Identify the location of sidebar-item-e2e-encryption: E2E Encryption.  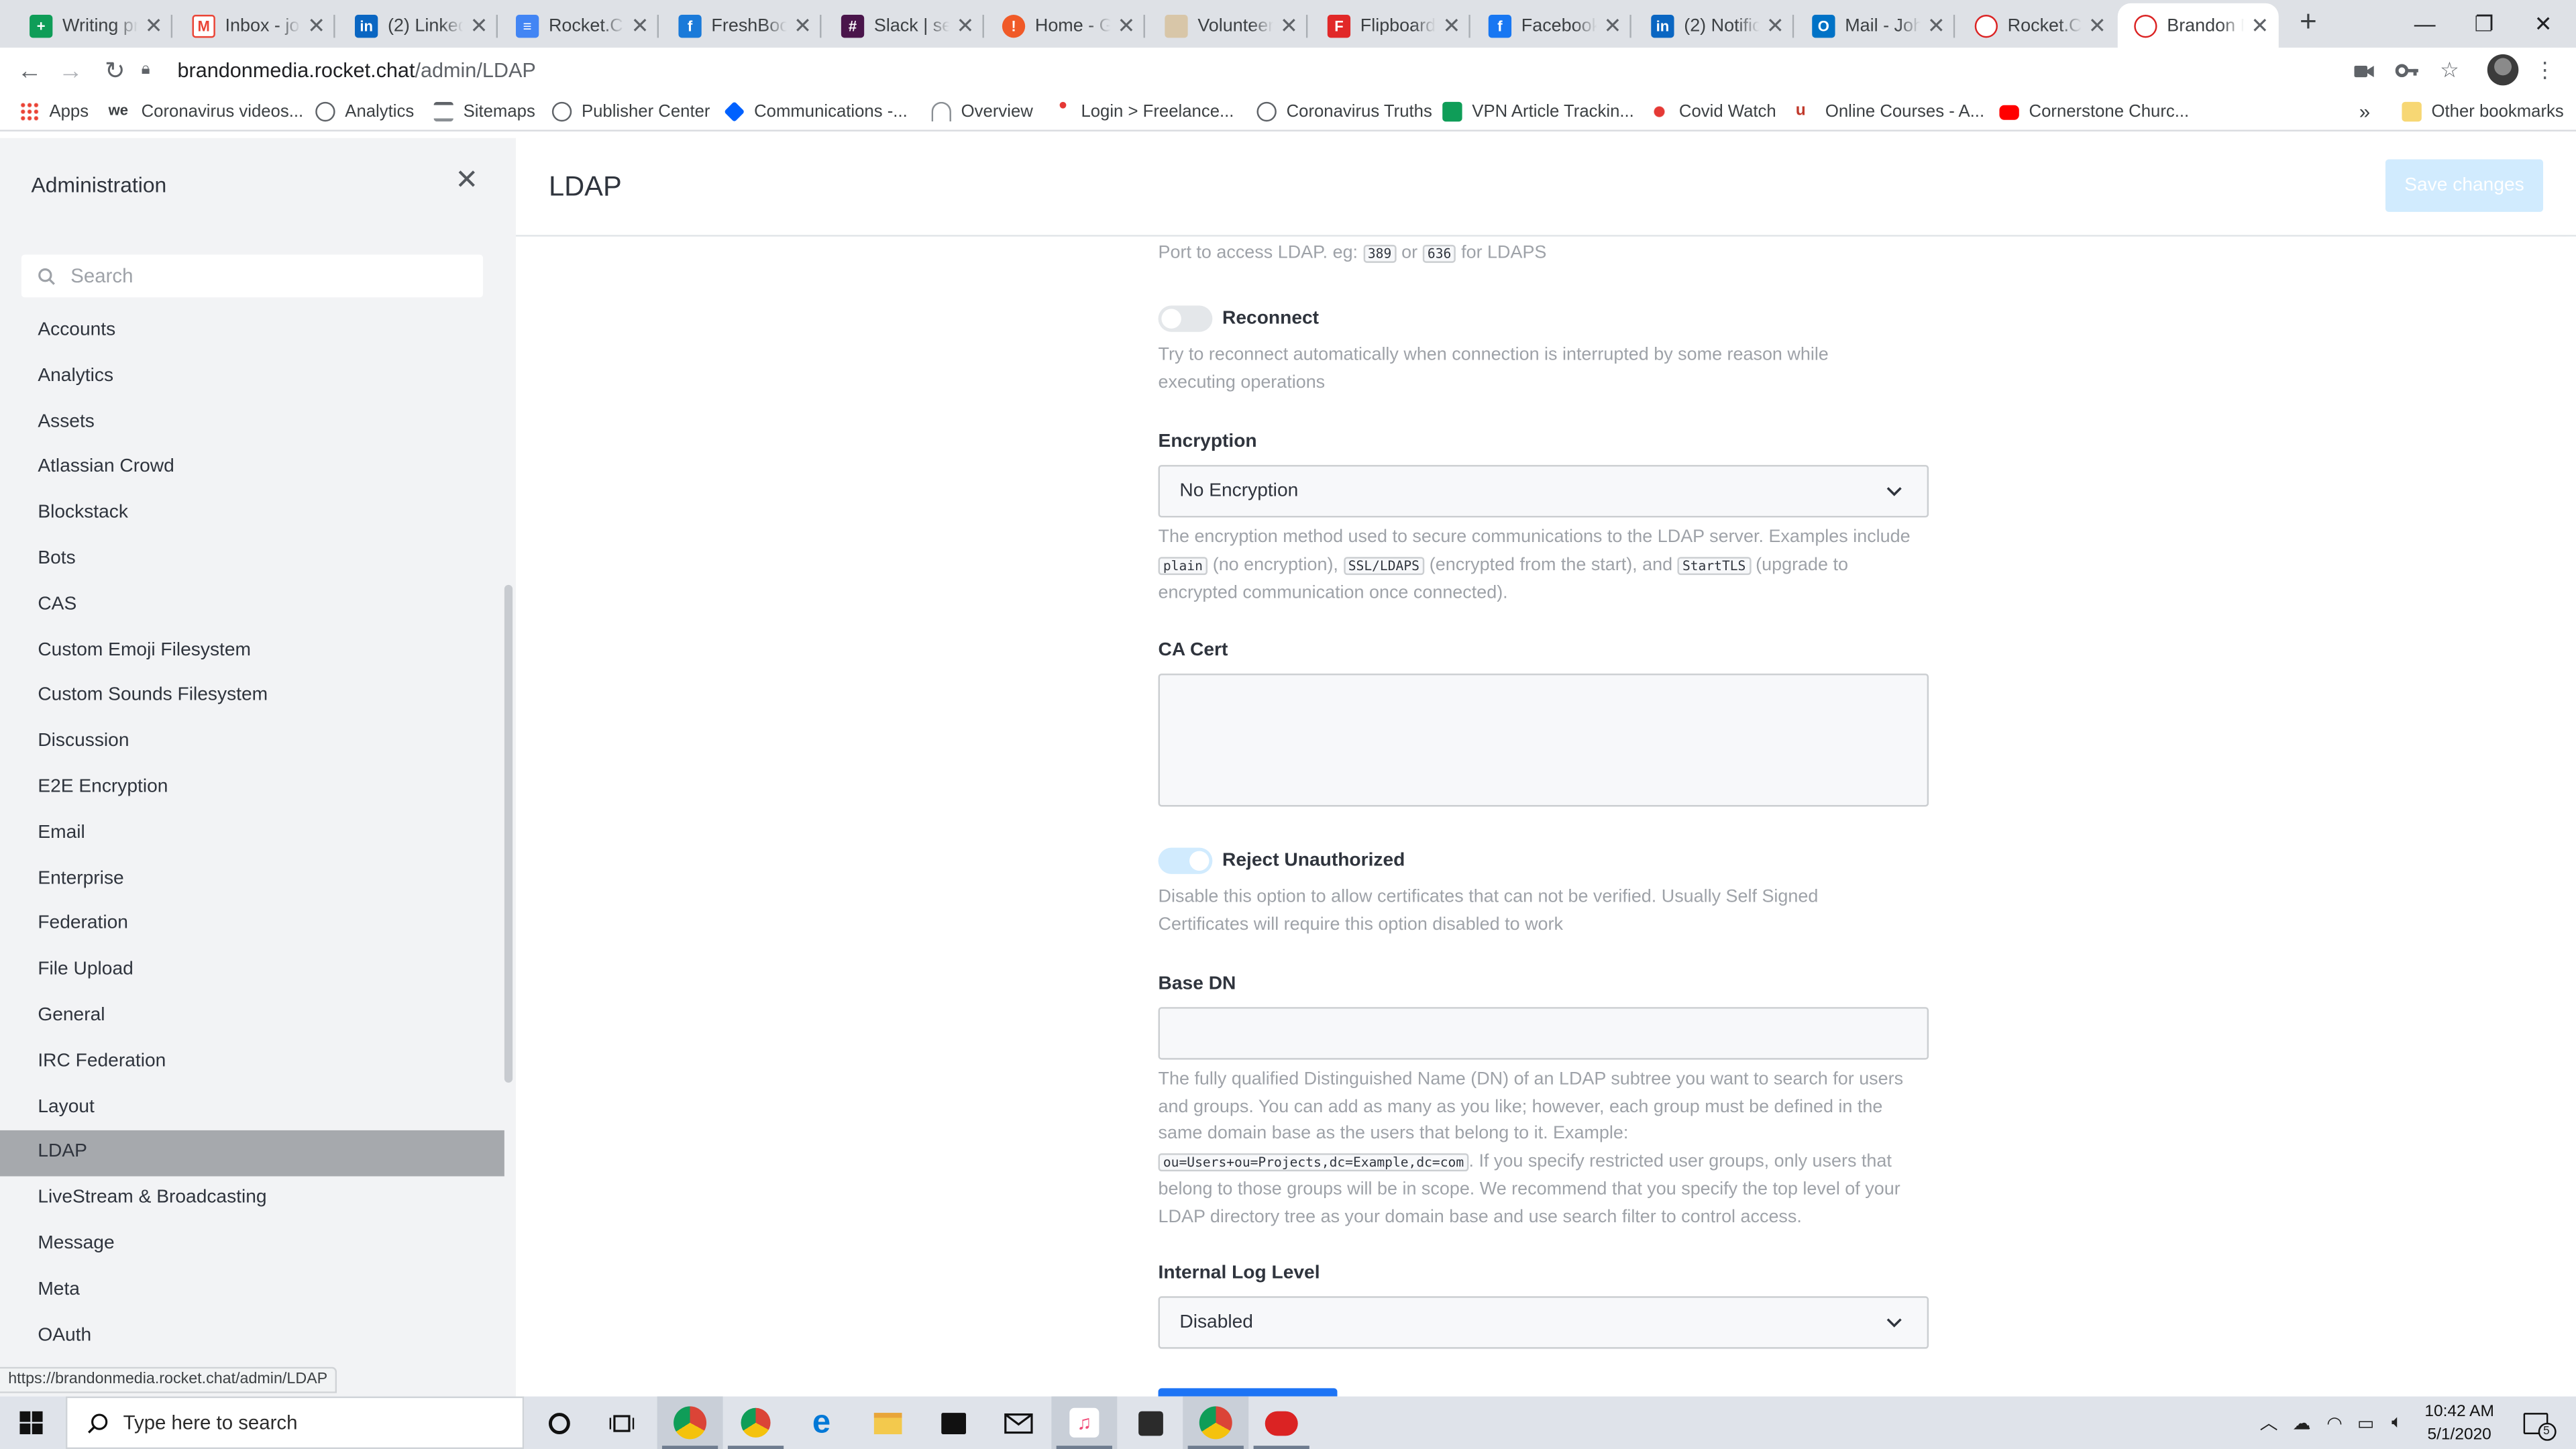
(252, 788).